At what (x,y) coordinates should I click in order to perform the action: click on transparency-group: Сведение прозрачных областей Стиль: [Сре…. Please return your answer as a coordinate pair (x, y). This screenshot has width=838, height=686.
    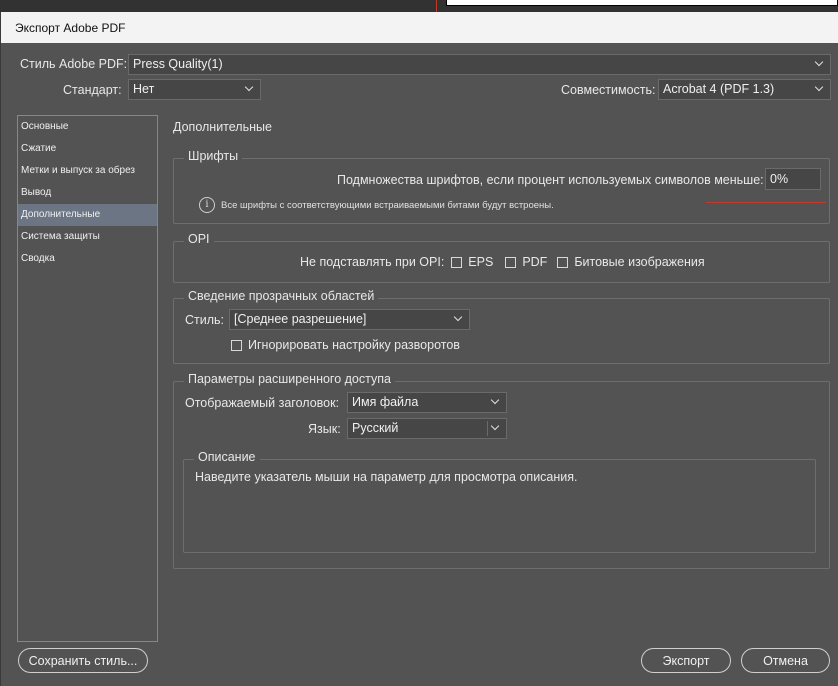
    Looking at the image, I should click on (501, 326).